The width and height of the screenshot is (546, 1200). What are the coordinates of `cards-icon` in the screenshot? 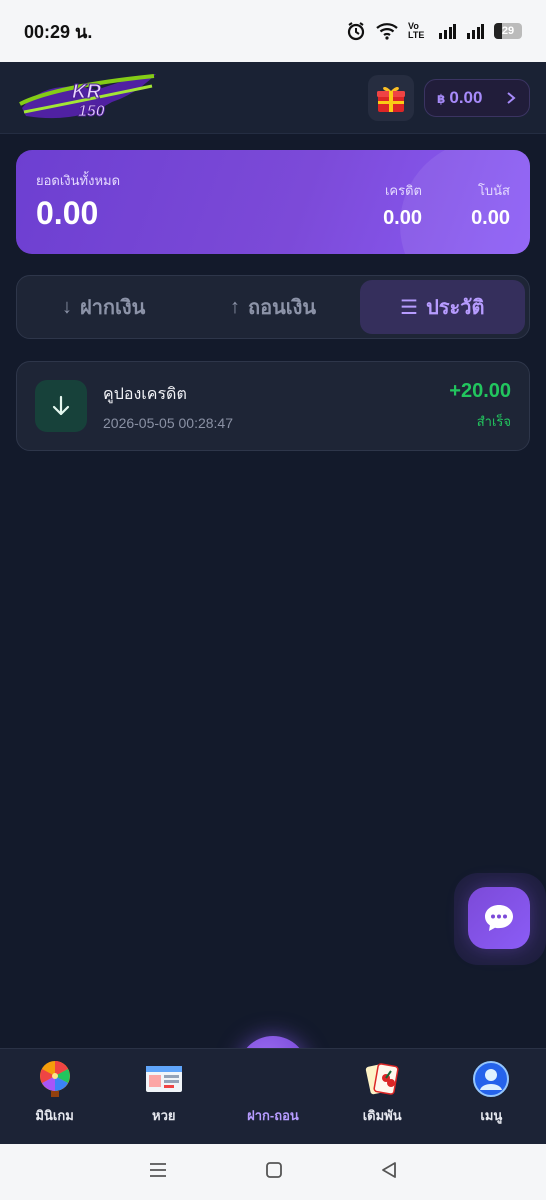 It's located at (382, 1079).